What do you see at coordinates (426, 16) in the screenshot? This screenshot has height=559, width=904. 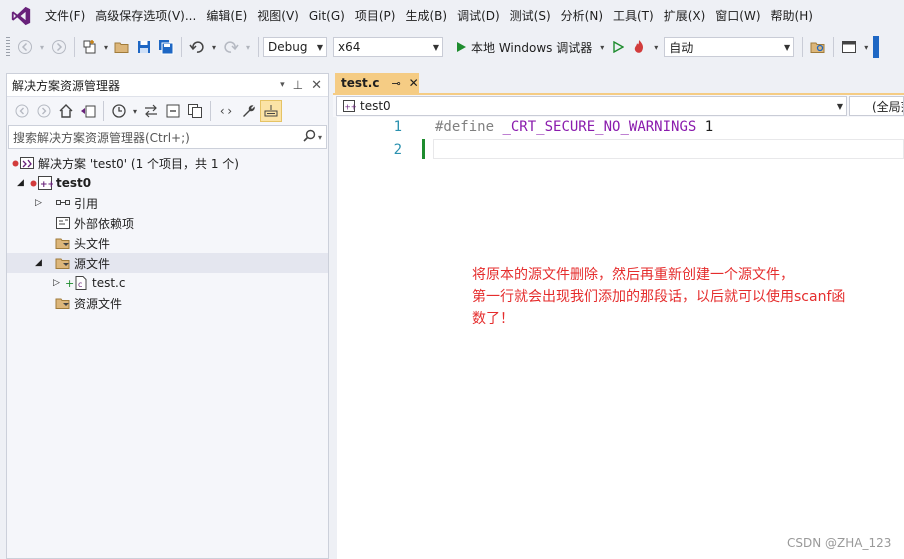 I see `menu-build: 生成(B)` at bounding box center [426, 16].